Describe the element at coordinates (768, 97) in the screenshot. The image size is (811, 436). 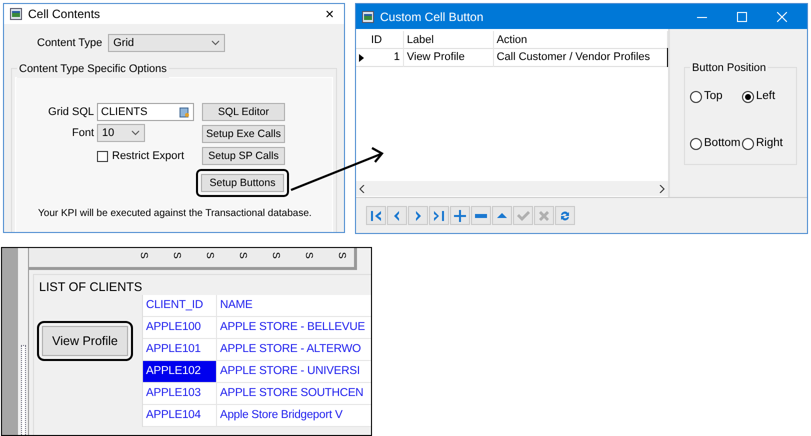
I see `radio-option: Left` at that location.